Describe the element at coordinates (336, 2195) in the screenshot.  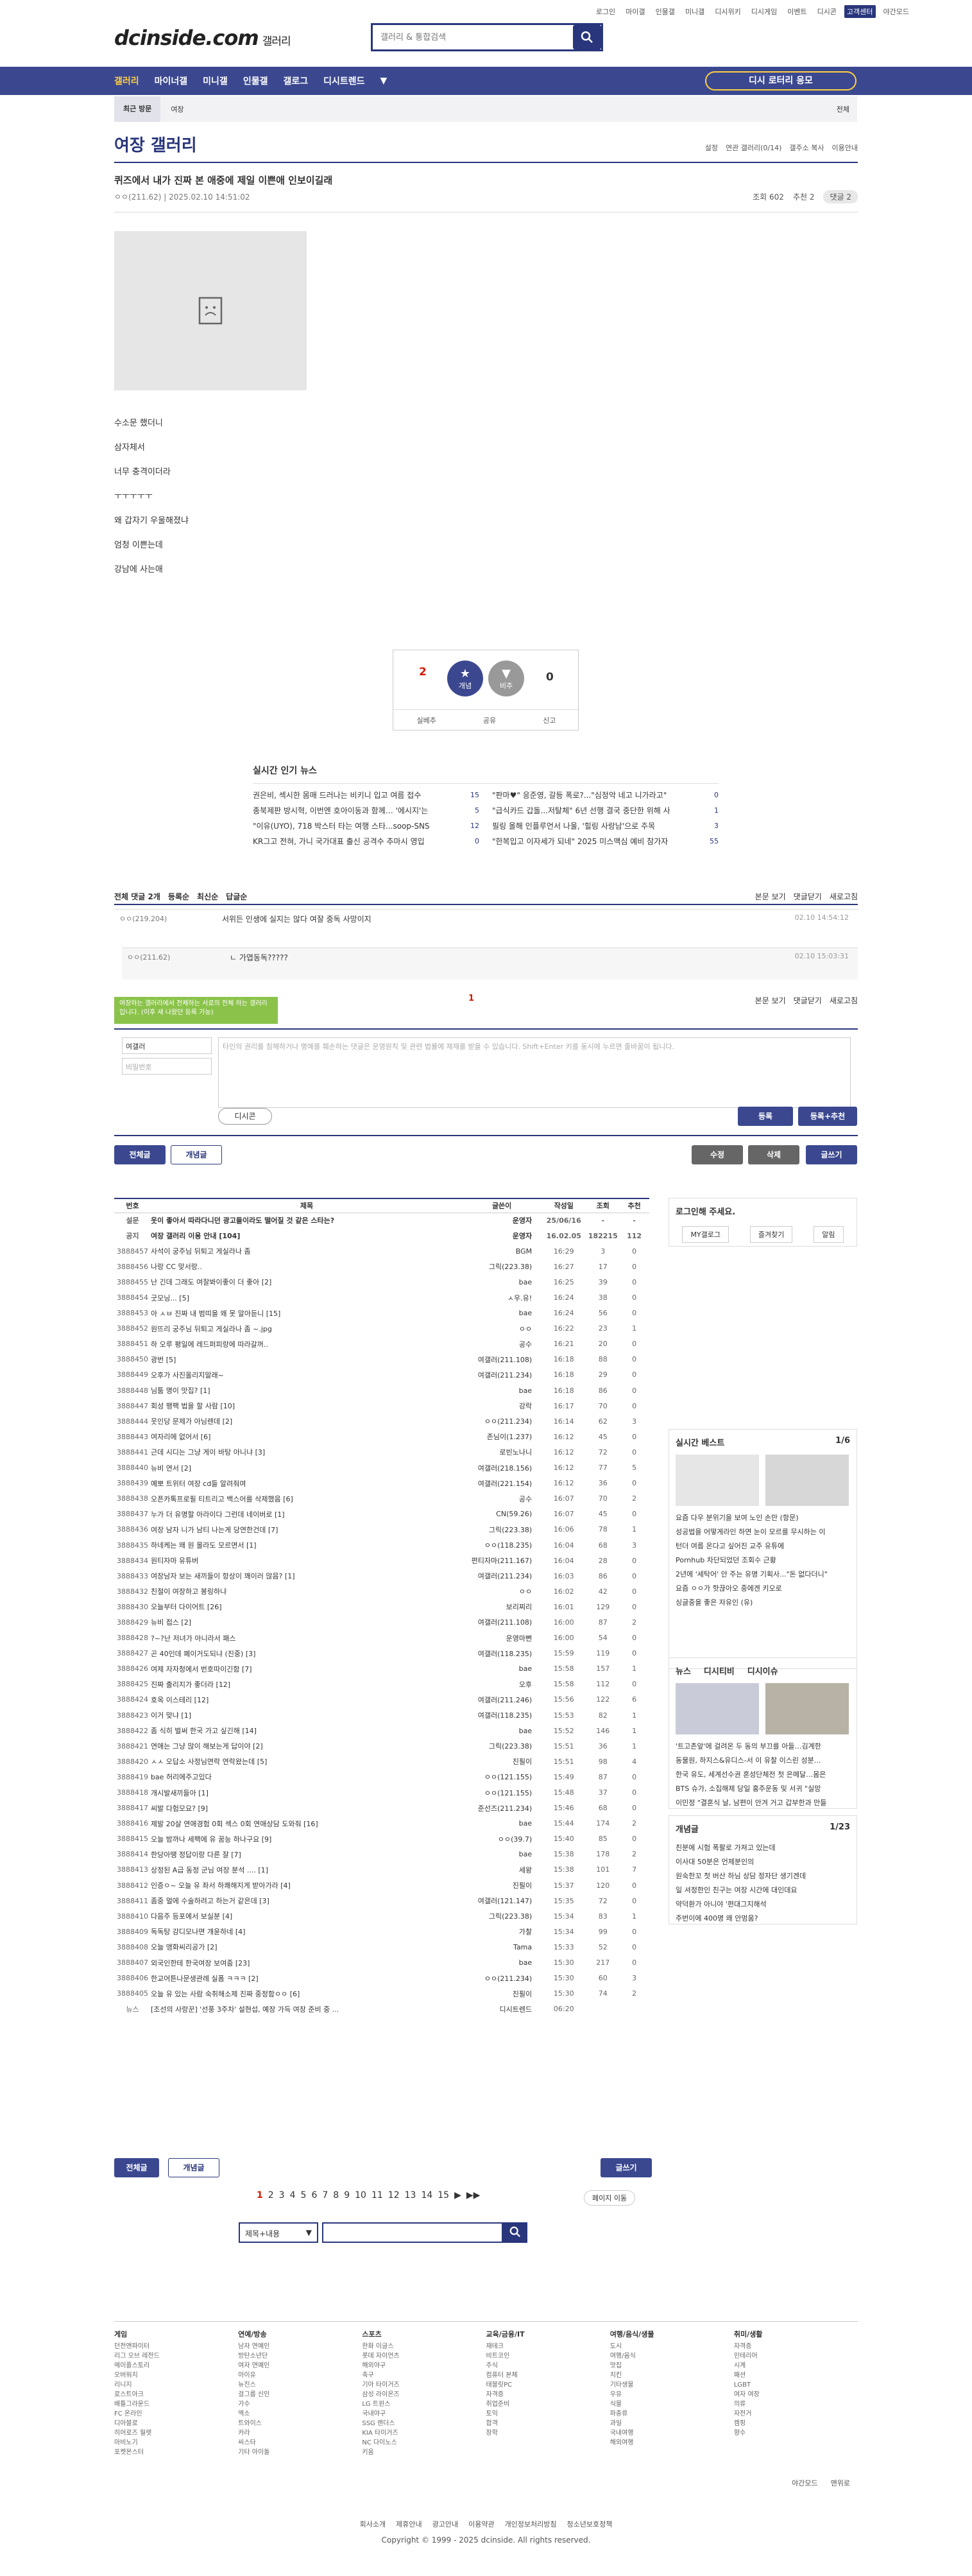
I see `page-number: 8` at that location.